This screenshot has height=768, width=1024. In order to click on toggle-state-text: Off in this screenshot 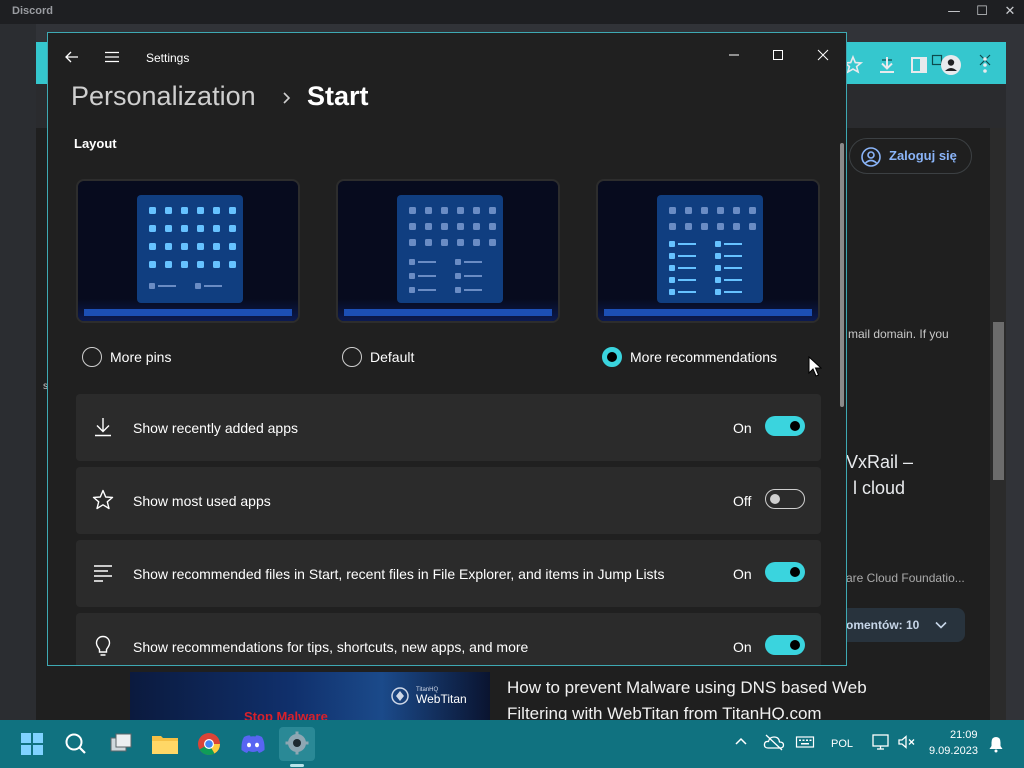, I will do `click(742, 501)`.